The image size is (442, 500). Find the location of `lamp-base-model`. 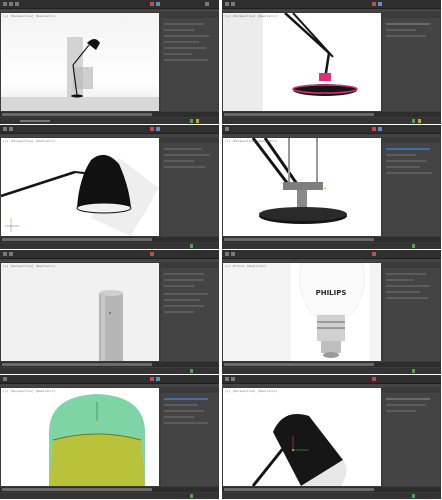

lamp-base-model is located at coordinates (302, 62).